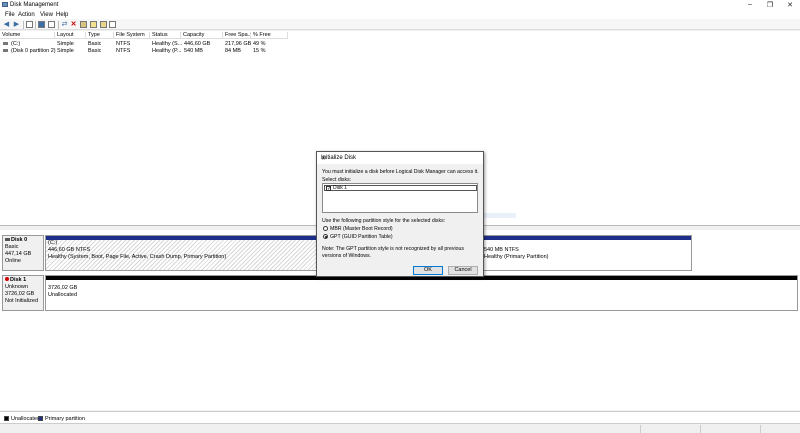 This screenshot has height=433, width=800. I want to click on close-button: ✕, so click(790, 5).